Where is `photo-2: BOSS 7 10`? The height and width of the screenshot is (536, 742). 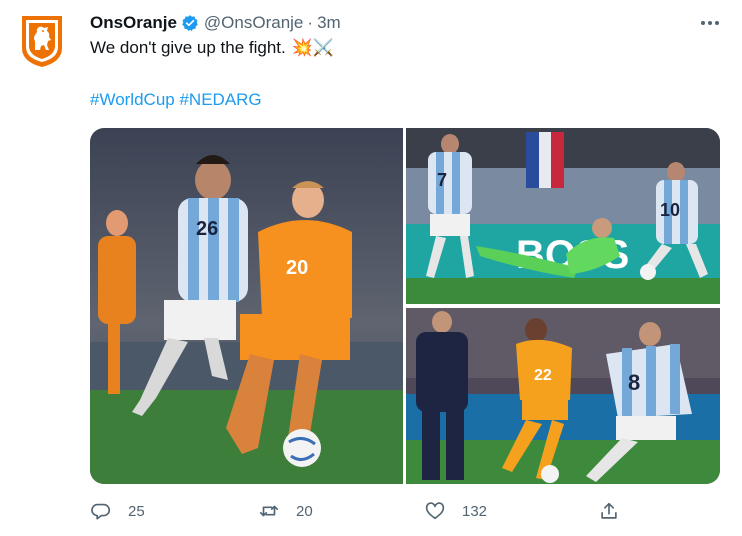
photo-2: BOSS 7 10 is located at coordinates (563, 216).